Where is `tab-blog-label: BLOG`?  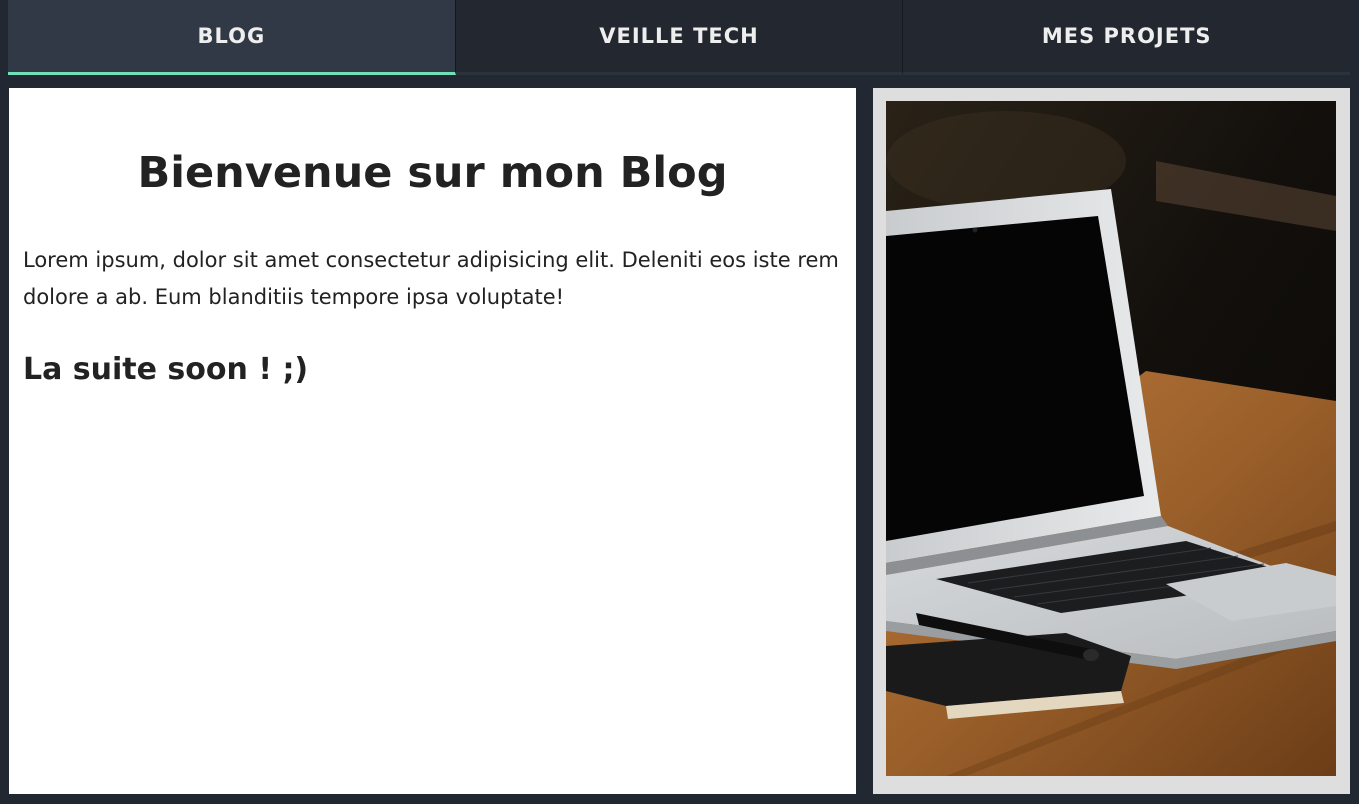 tab-blog-label: BLOG is located at coordinates (231, 36).